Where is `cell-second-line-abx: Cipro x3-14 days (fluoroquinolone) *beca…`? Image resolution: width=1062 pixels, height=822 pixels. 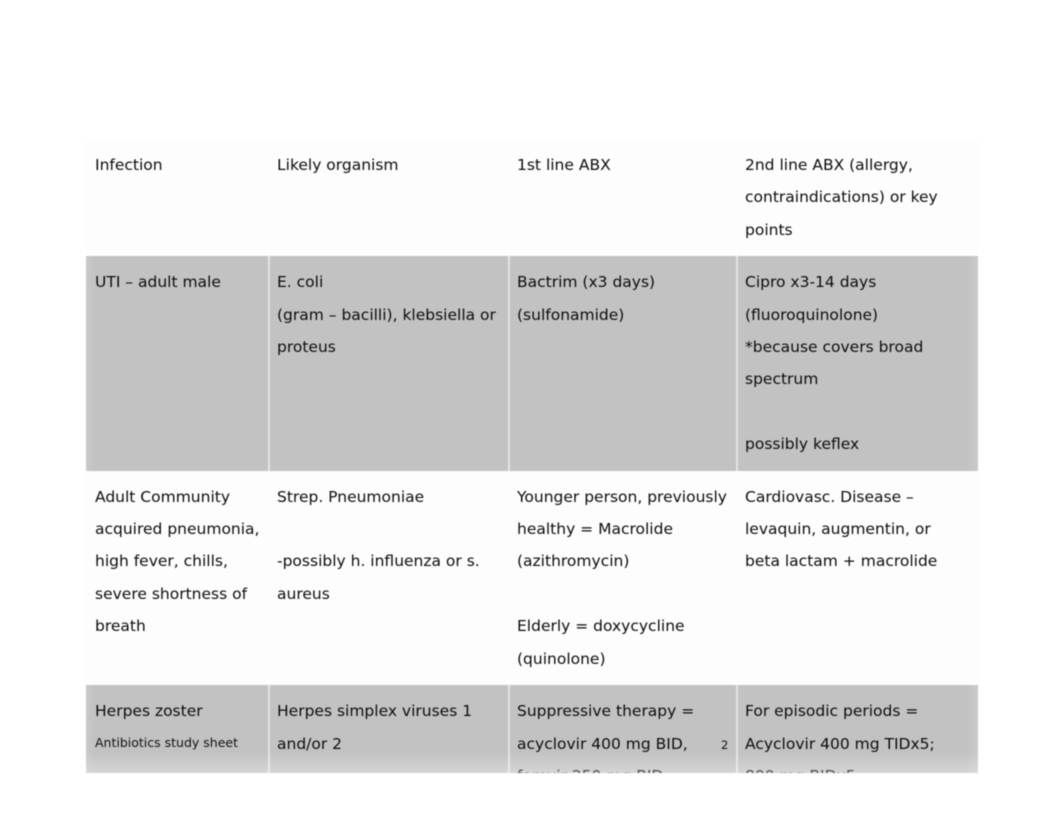 cell-second-line-abx: Cipro x3-14 days (fluoroquinolone) *beca… is located at coordinates (857, 363).